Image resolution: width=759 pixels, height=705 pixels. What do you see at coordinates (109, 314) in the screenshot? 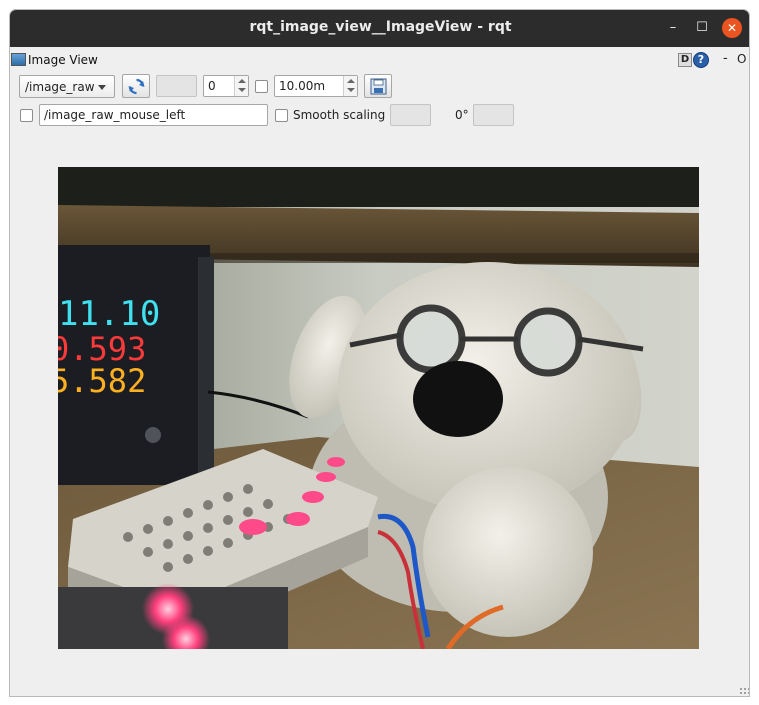
I see `meter-reading-1: 11.10` at bounding box center [109, 314].